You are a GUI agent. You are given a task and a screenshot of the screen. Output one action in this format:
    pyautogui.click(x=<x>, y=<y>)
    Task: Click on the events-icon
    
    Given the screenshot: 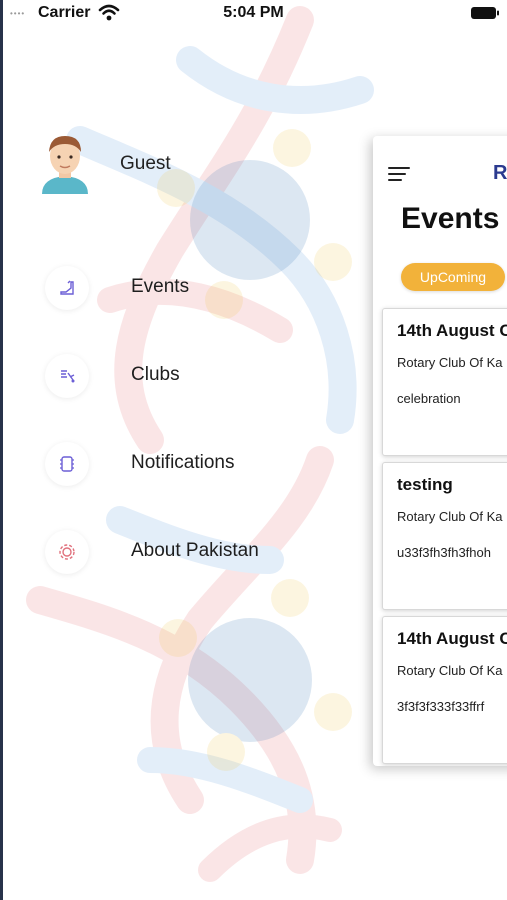 What is the action you would take?
    pyautogui.click(x=67, y=287)
    